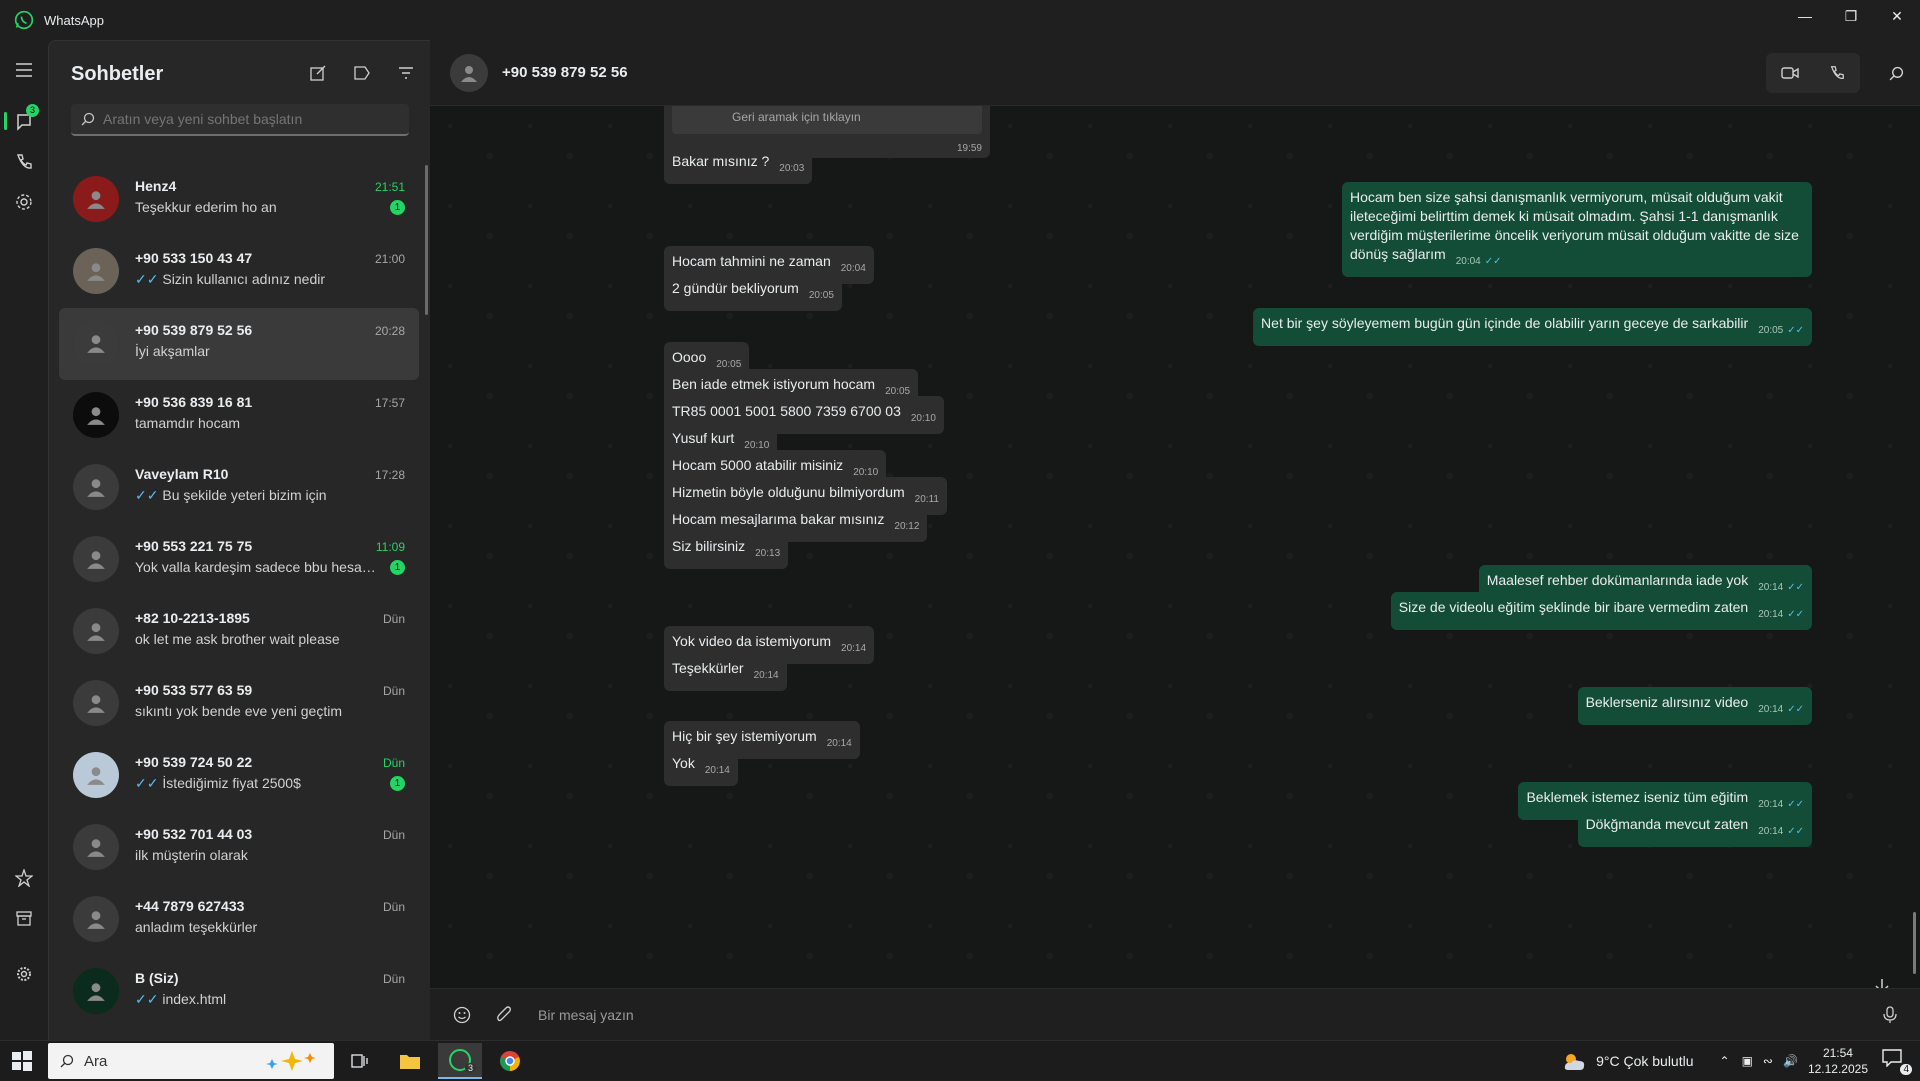 The width and height of the screenshot is (1920, 1081). Describe the element at coordinates (1644, 1061) in the screenshot. I see `weather-text: 9°C Çok bulutlu` at that location.